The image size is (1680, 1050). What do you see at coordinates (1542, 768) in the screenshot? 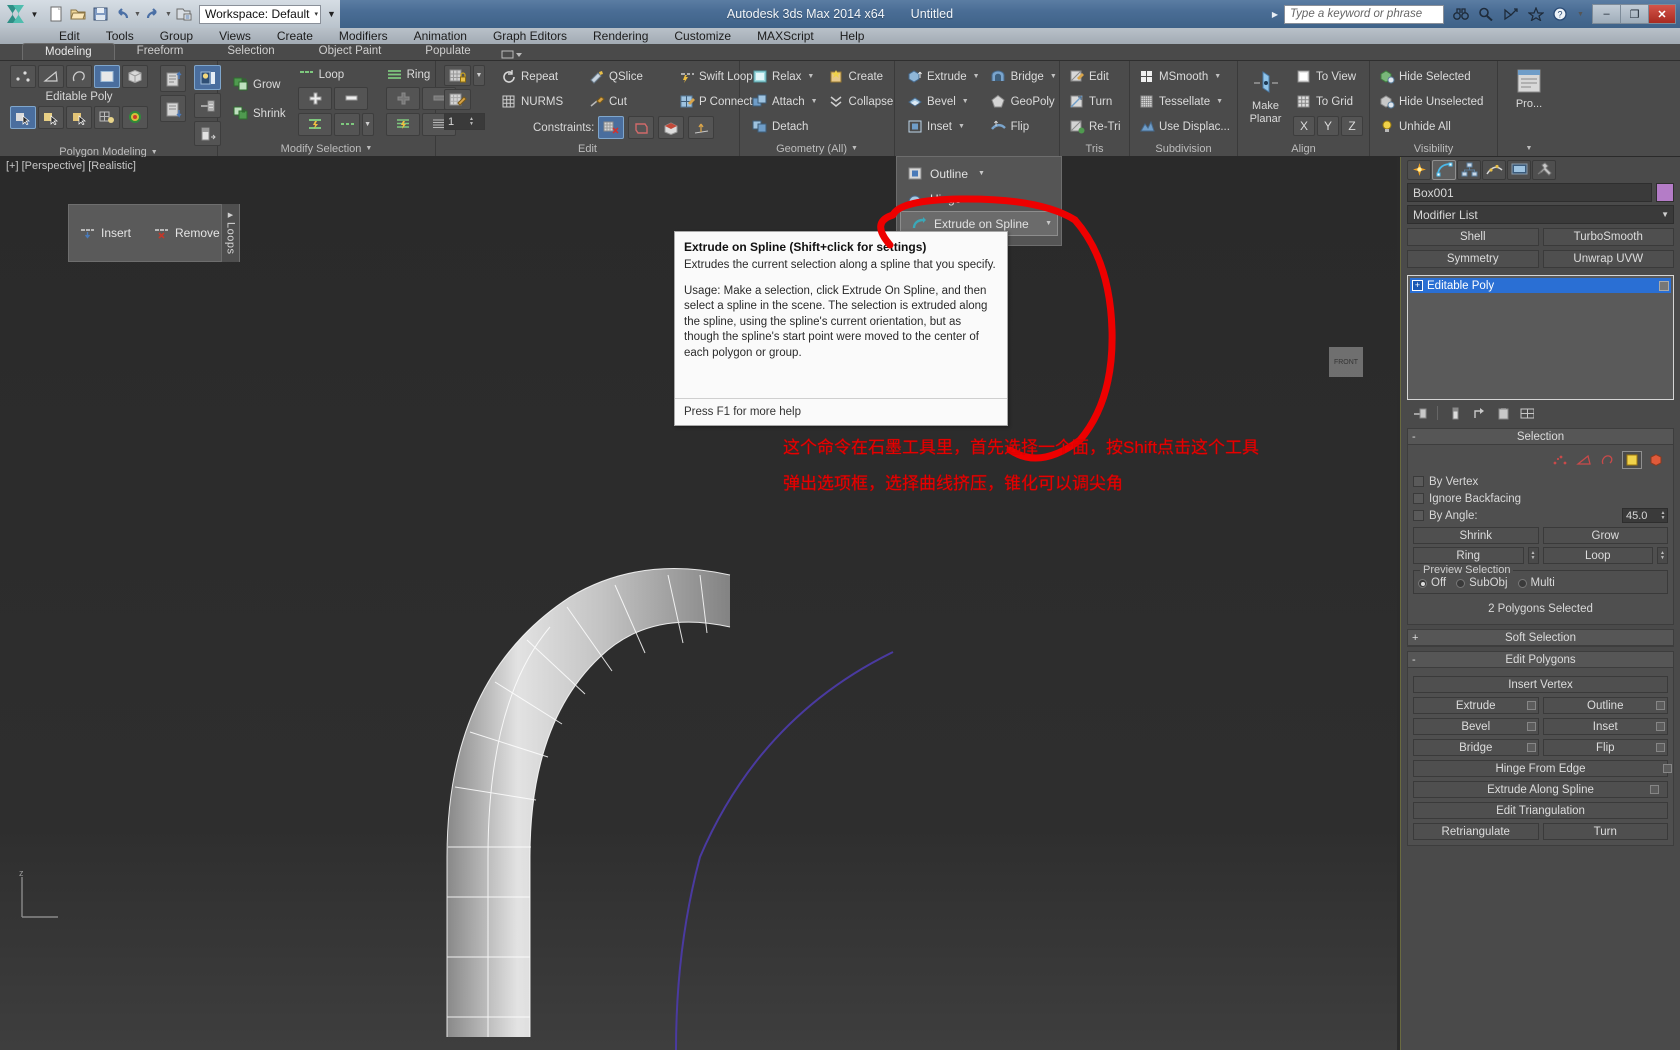
I see `hinge-from-edge-button: Hinge From Edge` at bounding box center [1542, 768].